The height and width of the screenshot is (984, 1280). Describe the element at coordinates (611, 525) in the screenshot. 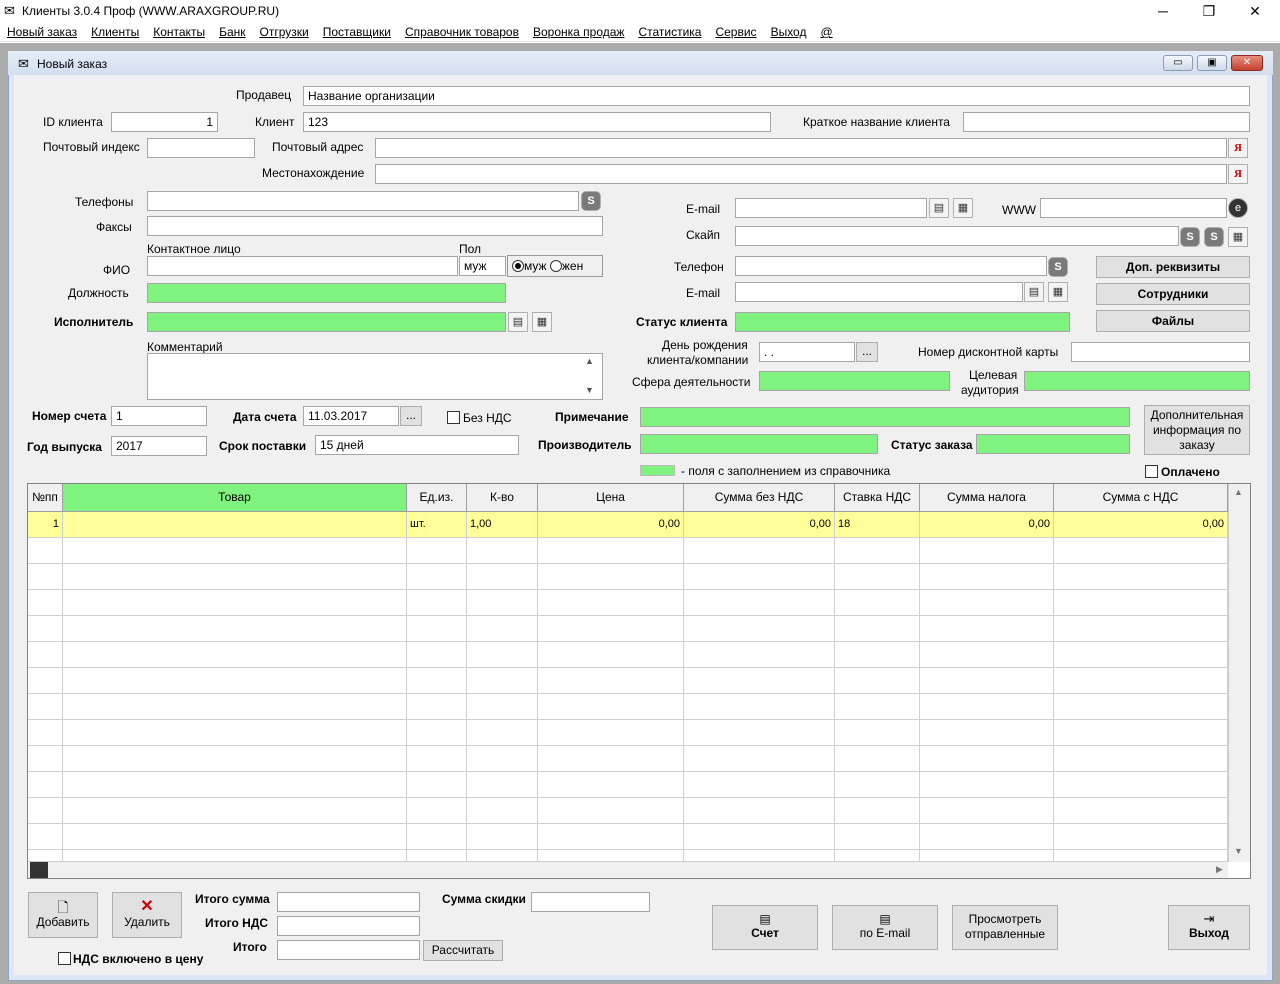

I see `table-row-cell-price: 0,00` at that location.